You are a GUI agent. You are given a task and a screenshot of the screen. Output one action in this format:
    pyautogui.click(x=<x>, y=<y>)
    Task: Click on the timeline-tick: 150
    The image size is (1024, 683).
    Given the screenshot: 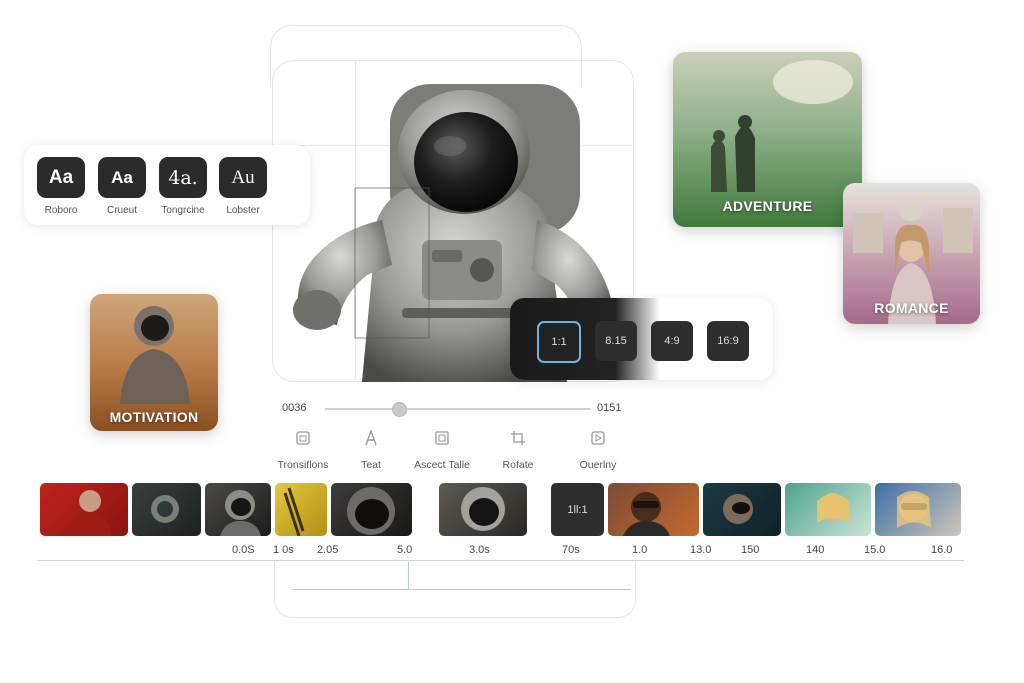 What is the action you would take?
    pyautogui.click(x=750, y=550)
    